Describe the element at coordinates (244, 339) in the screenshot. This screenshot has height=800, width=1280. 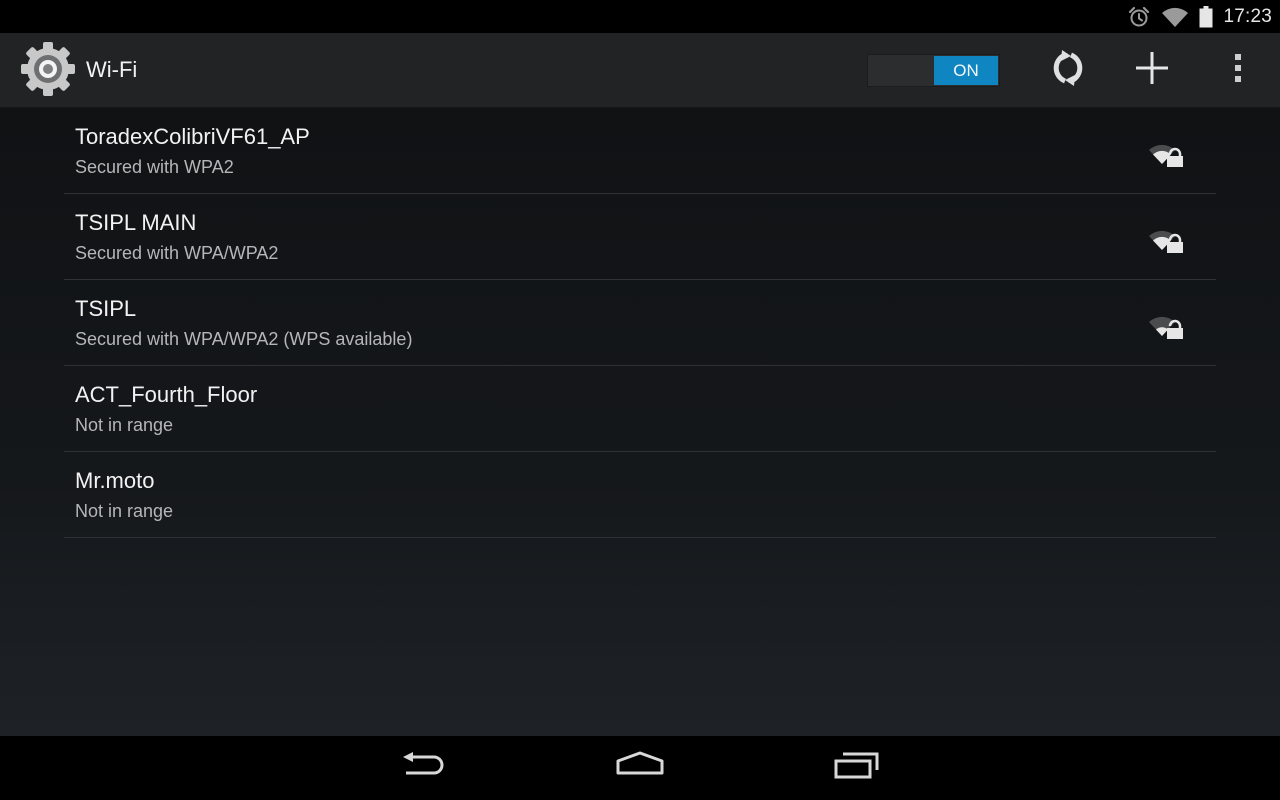
I see `network-status: Secured with WPA/WPA2 (WPS available)` at that location.